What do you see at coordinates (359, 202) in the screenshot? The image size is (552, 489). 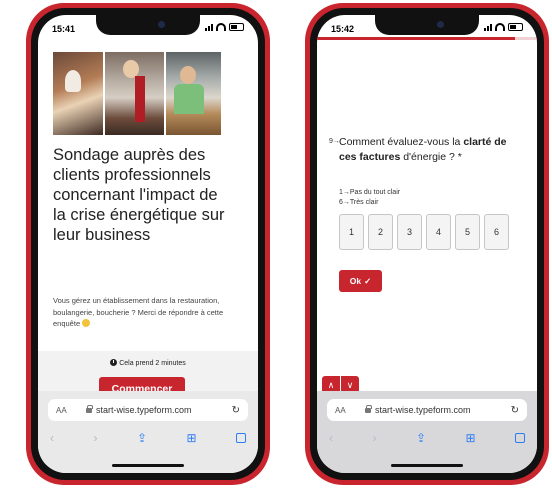 I see `scale-max-label: 6→Très clair` at bounding box center [359, 202].